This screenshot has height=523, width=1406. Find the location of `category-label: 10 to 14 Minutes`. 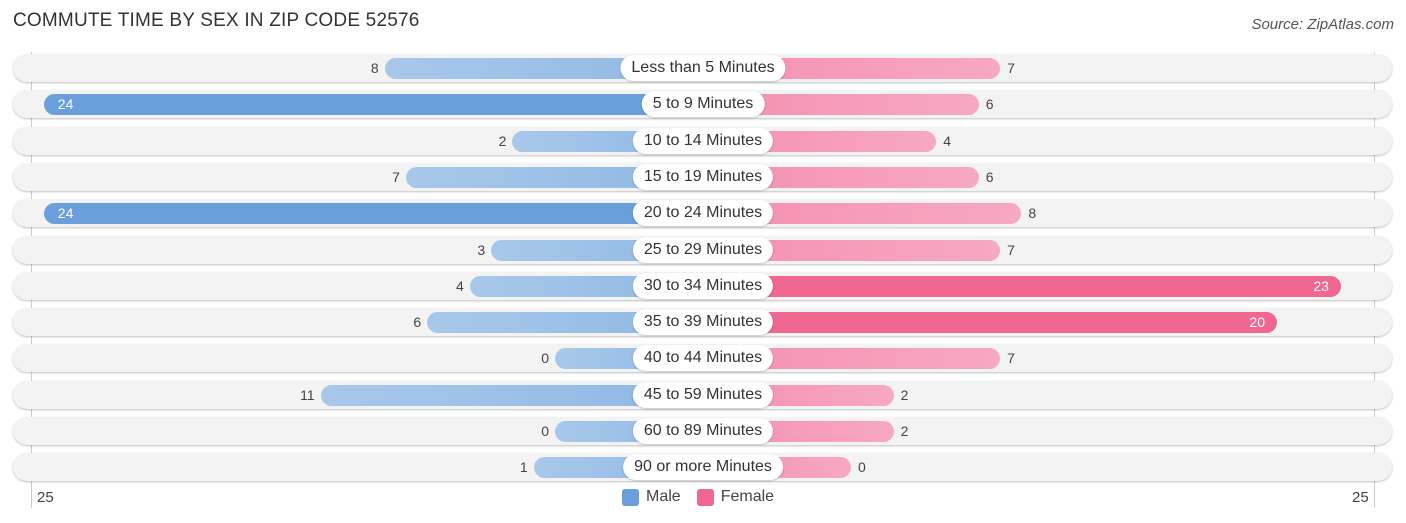

category-label: 10 to 14 Minutes is located at coordinates (703, 140).